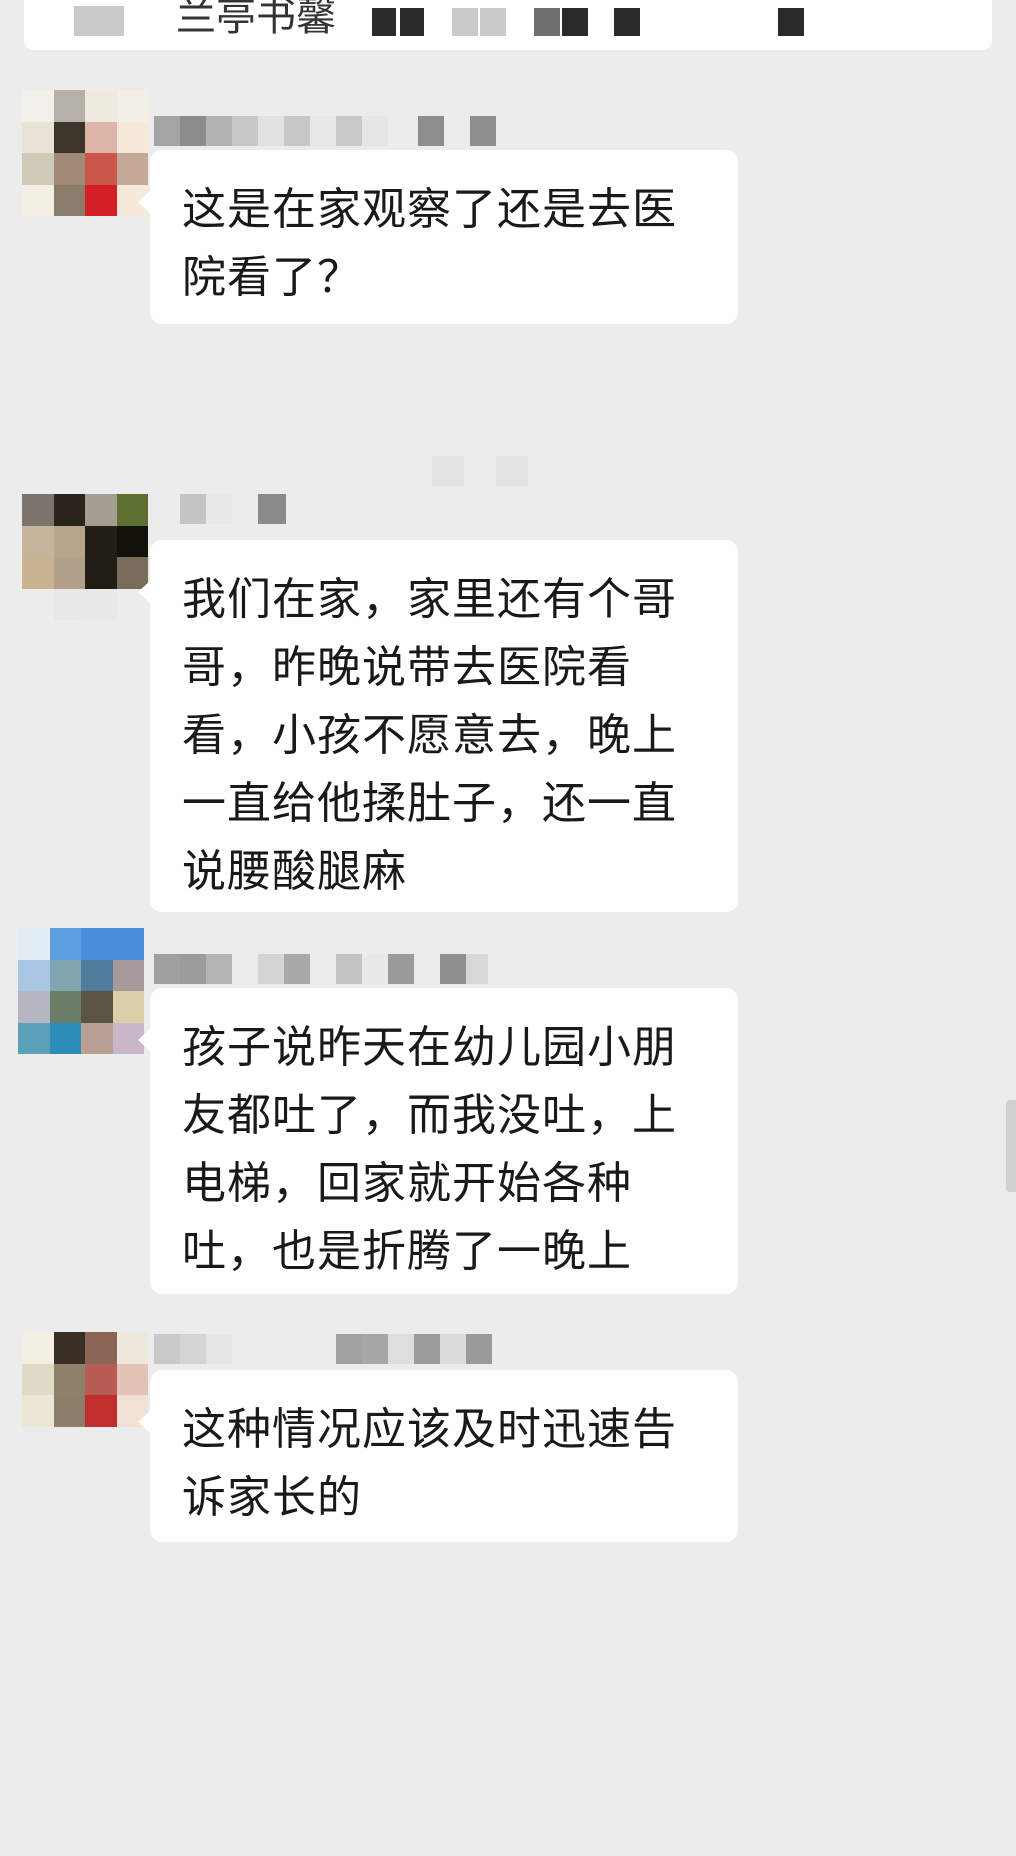  What do you see at coordinates (1011, 1146) in the screenshot?
I see `scrollbar-thumb` at bounding box center [1011, 1146].